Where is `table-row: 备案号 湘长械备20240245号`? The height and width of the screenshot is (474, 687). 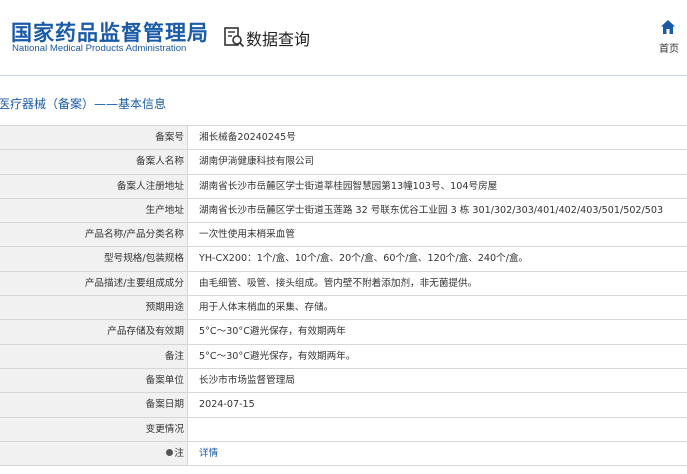 table-row: 备案号 湘长械备20240245号 is located at coordinates (343, 138).